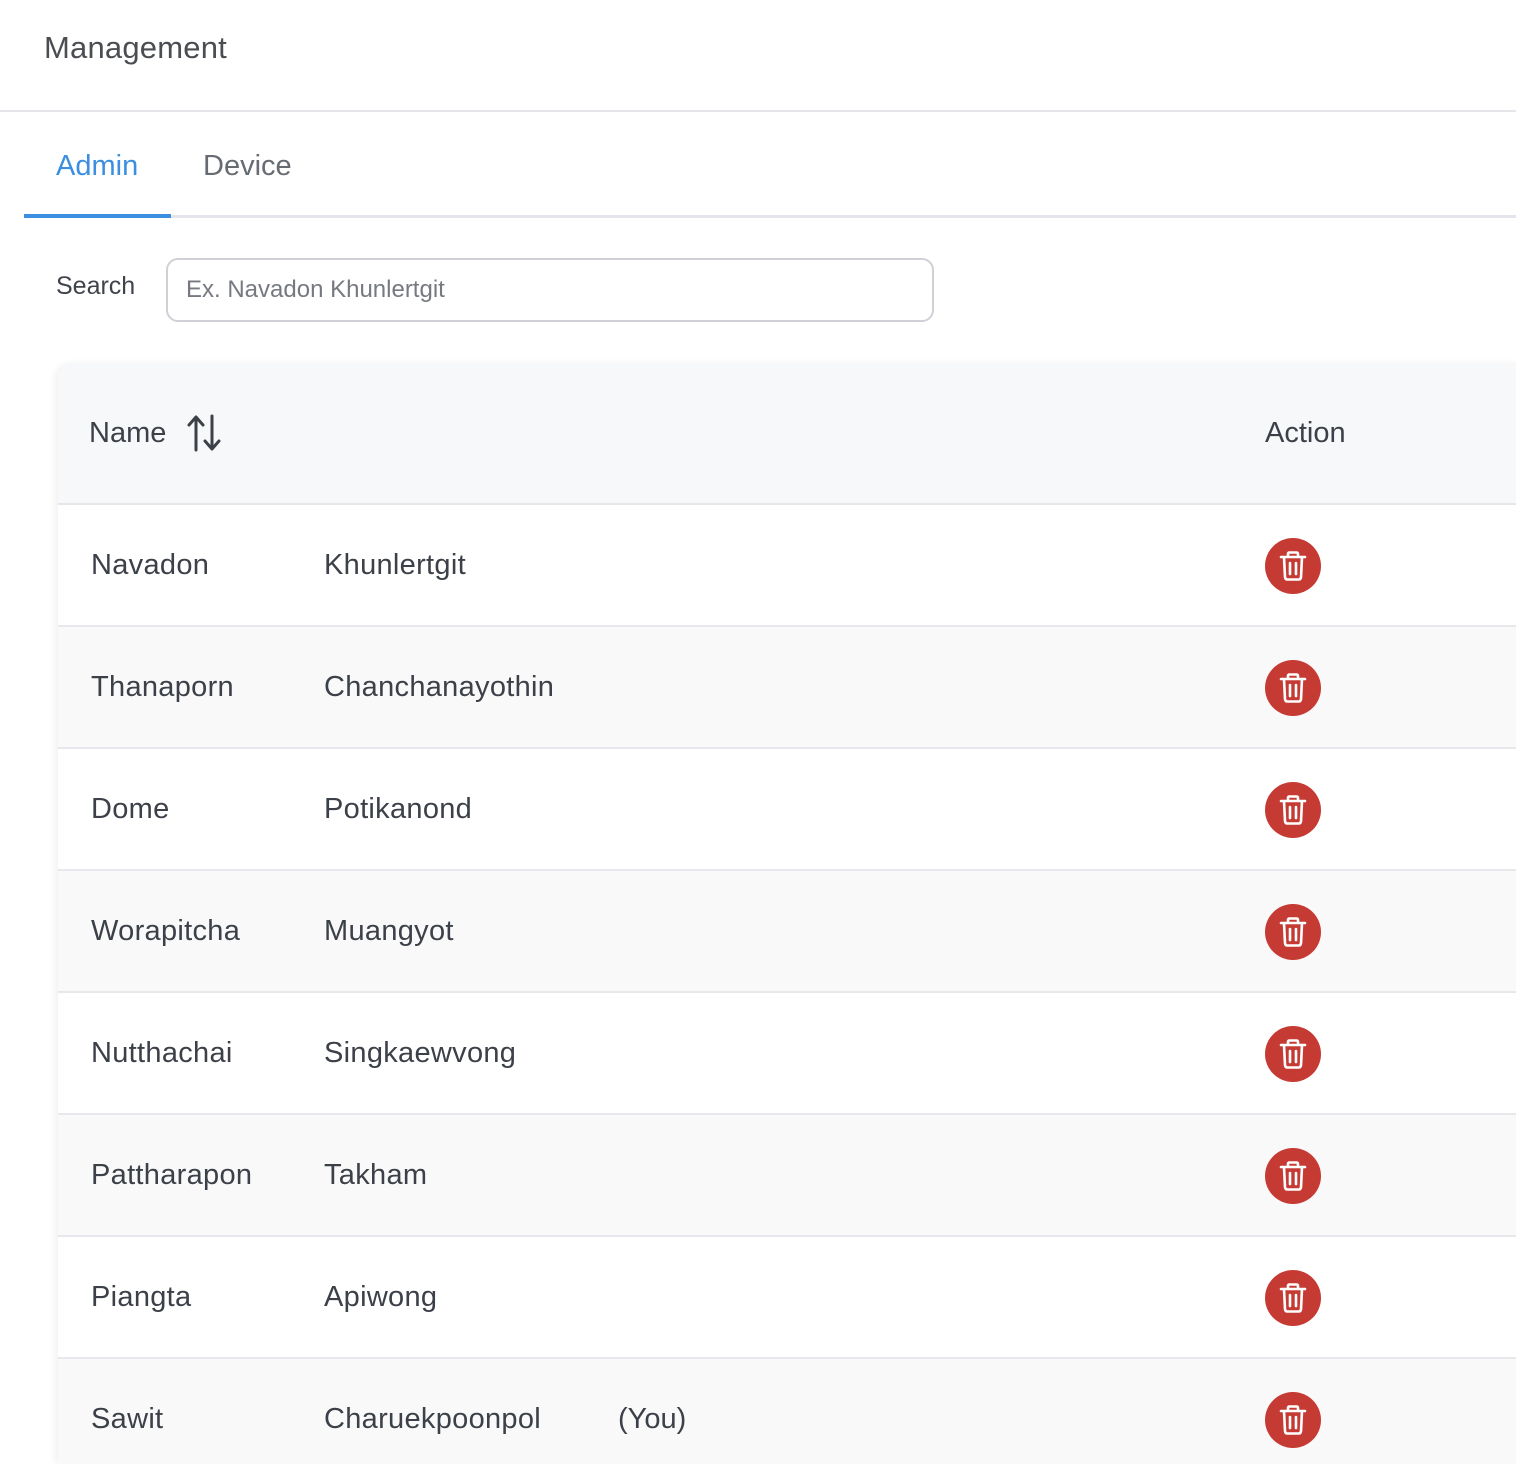 The image size is (1516, 1464). I want to click on column-header-action: Action, so click(1305, 433).